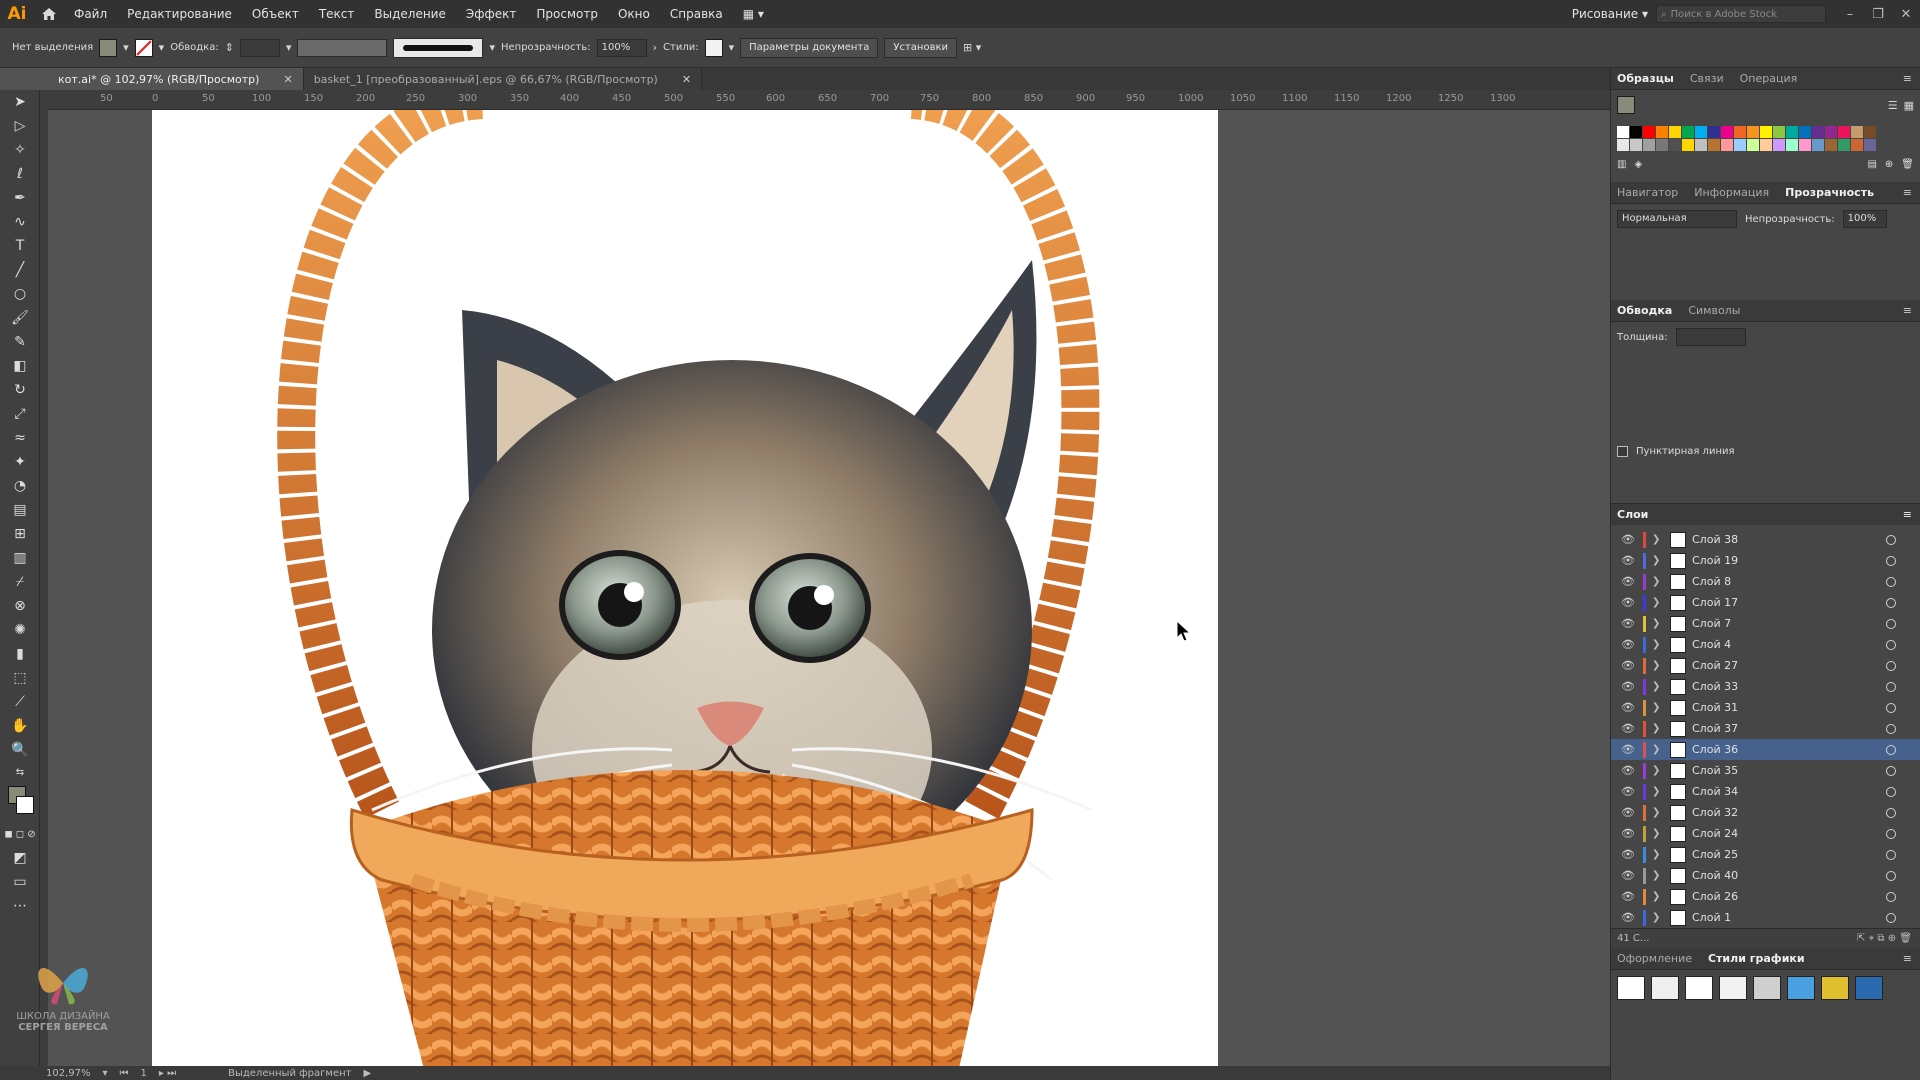  What do you see at coordinates (1707, 78) in the screenshot?
I see `tab-links: Связи` at bounding box center [1707, 78].